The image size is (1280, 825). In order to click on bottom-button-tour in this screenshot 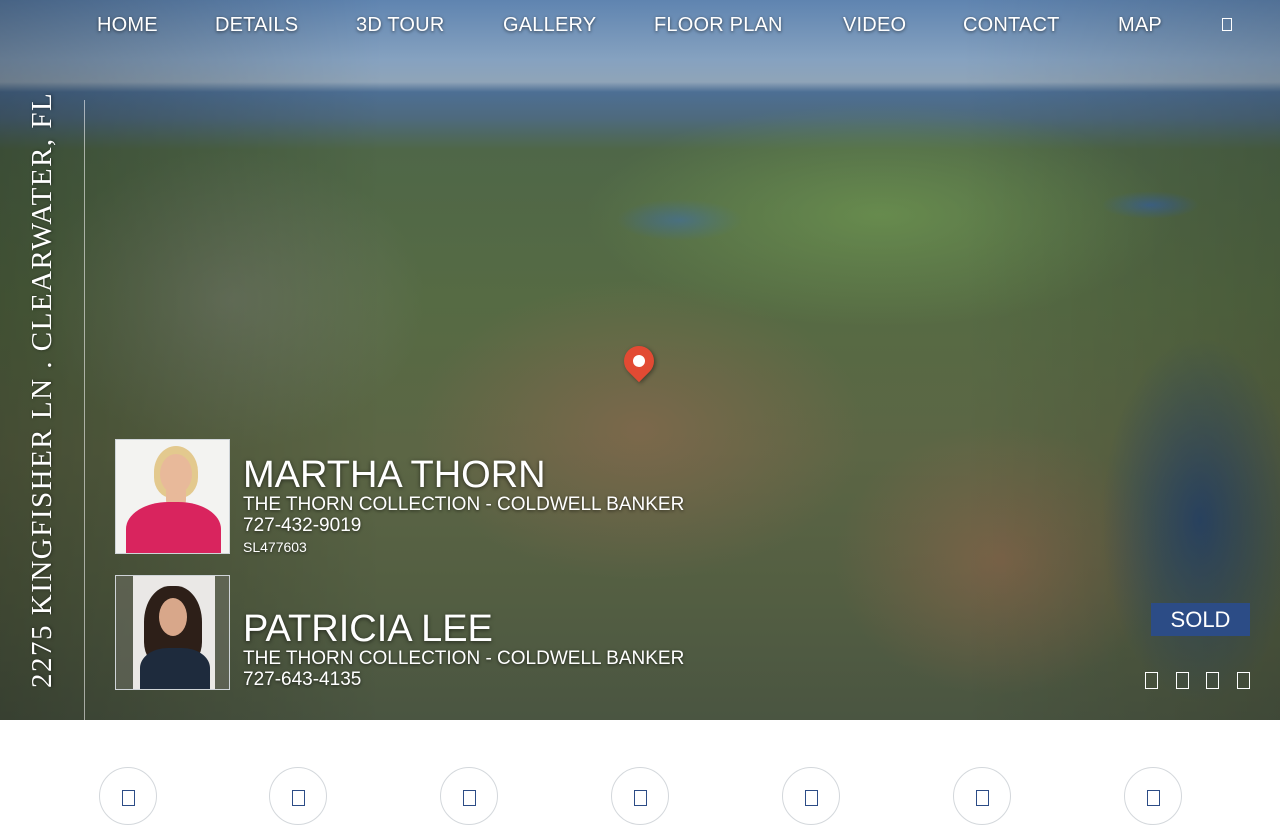, I will do `click(298, 796)`.